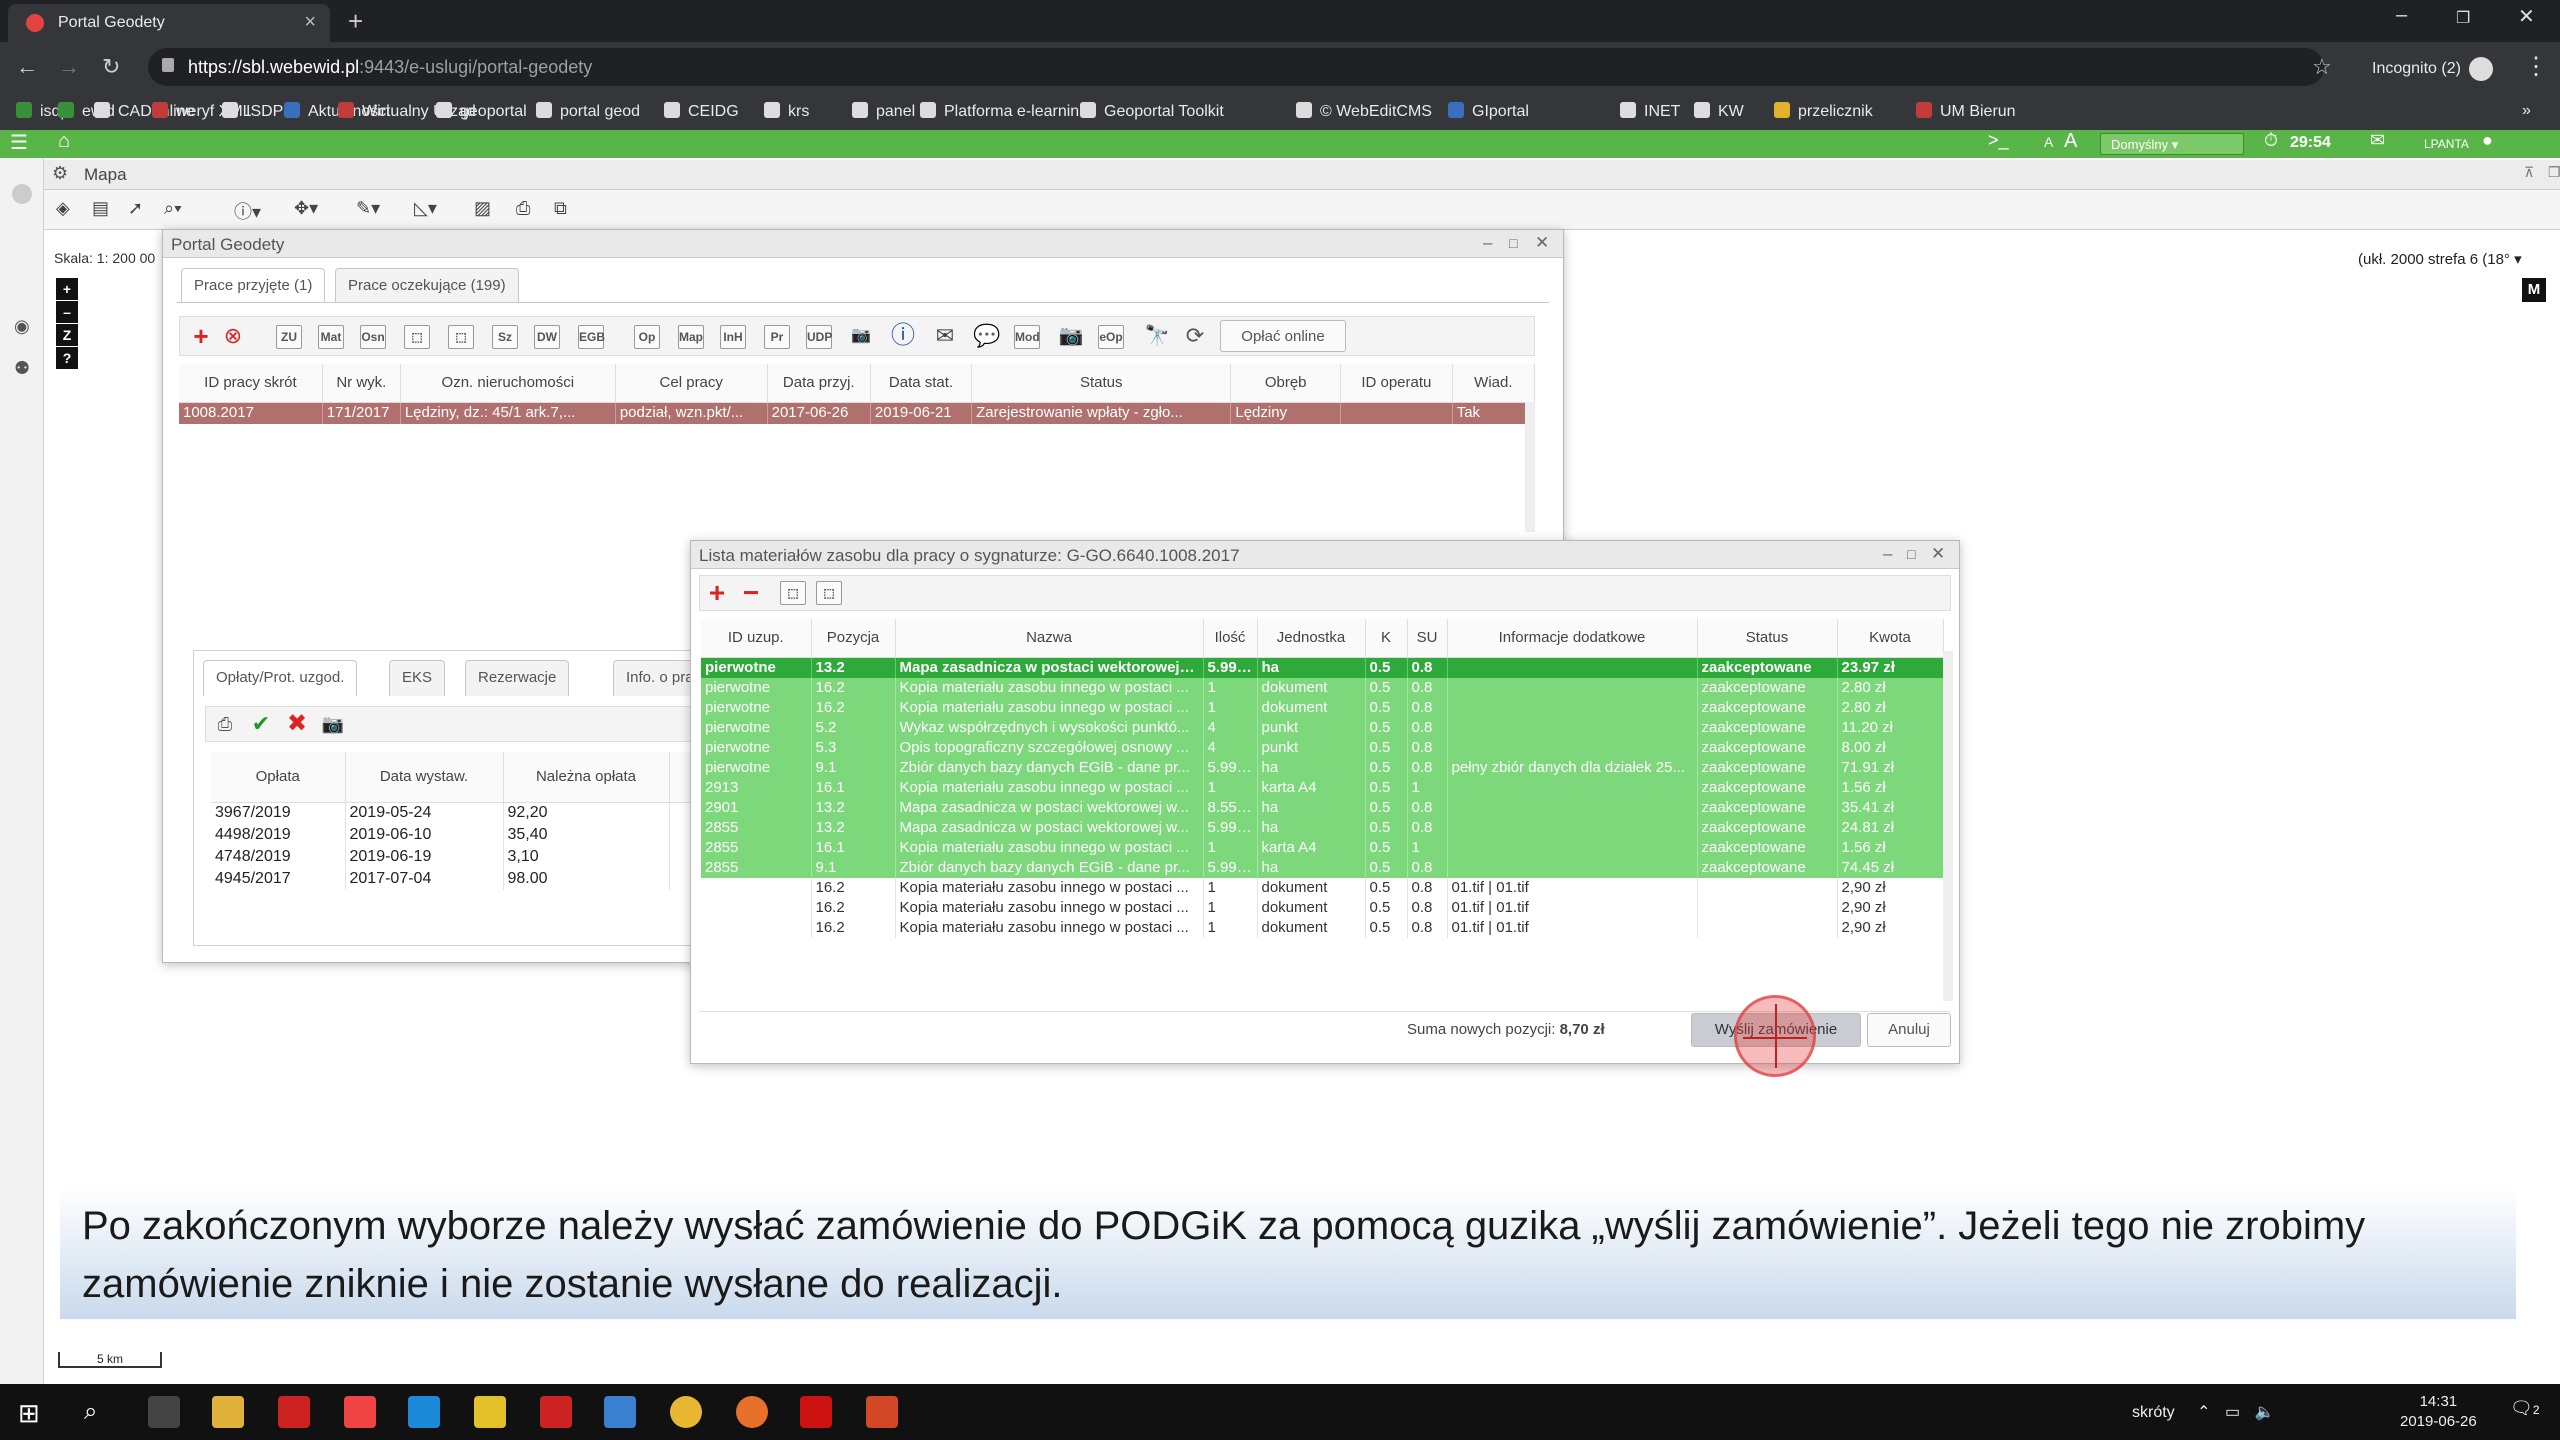 Image resolution: width=2560 pixels, height=1440 pixels. Describe the element at coordinates (1494, 383) in the screenshot. I see `column-header: Wiad.` at that location.